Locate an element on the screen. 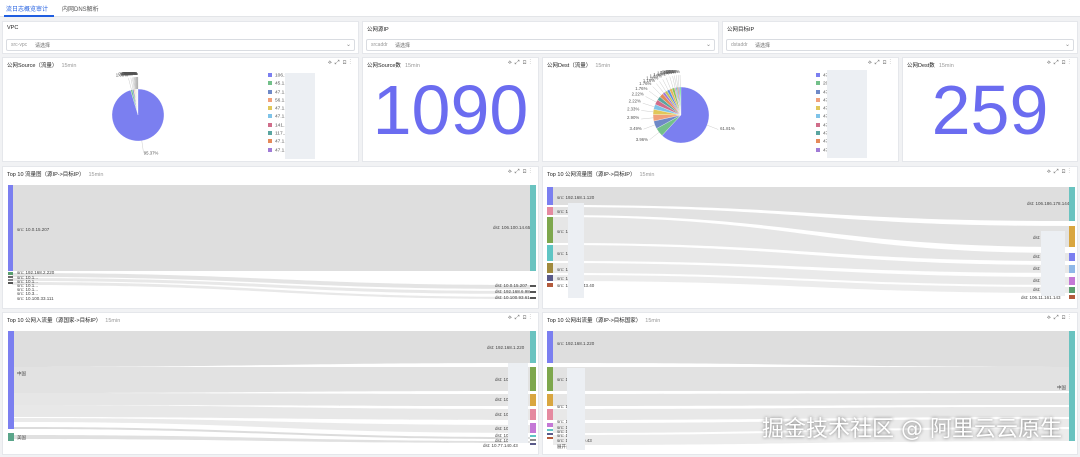 The height and width of the screenshot is (457, 1080). sankey-label: dst: 10.0.15.207 is located at coordinates (511, 285).